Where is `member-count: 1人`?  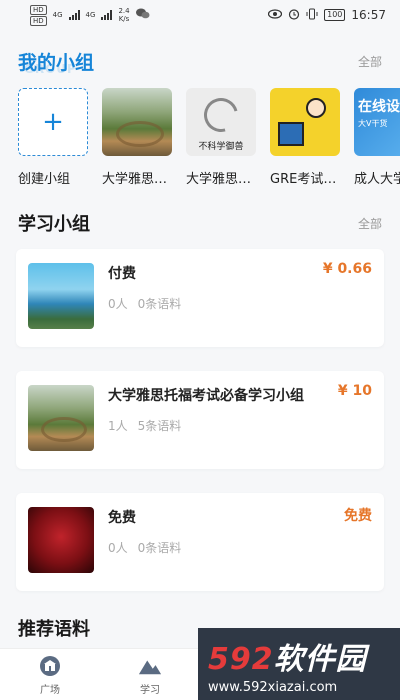
member-count: 1人 is located at coordinates (118, 426).